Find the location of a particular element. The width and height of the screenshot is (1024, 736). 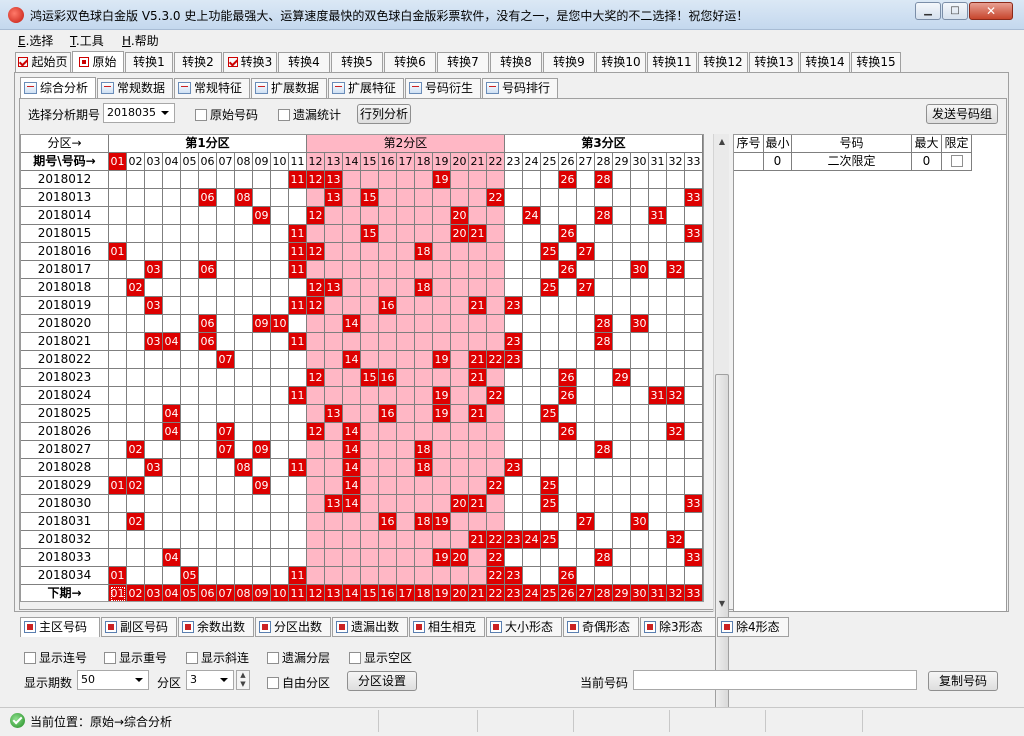

next-number-cell: 29 is located at coordinates (622, 593).